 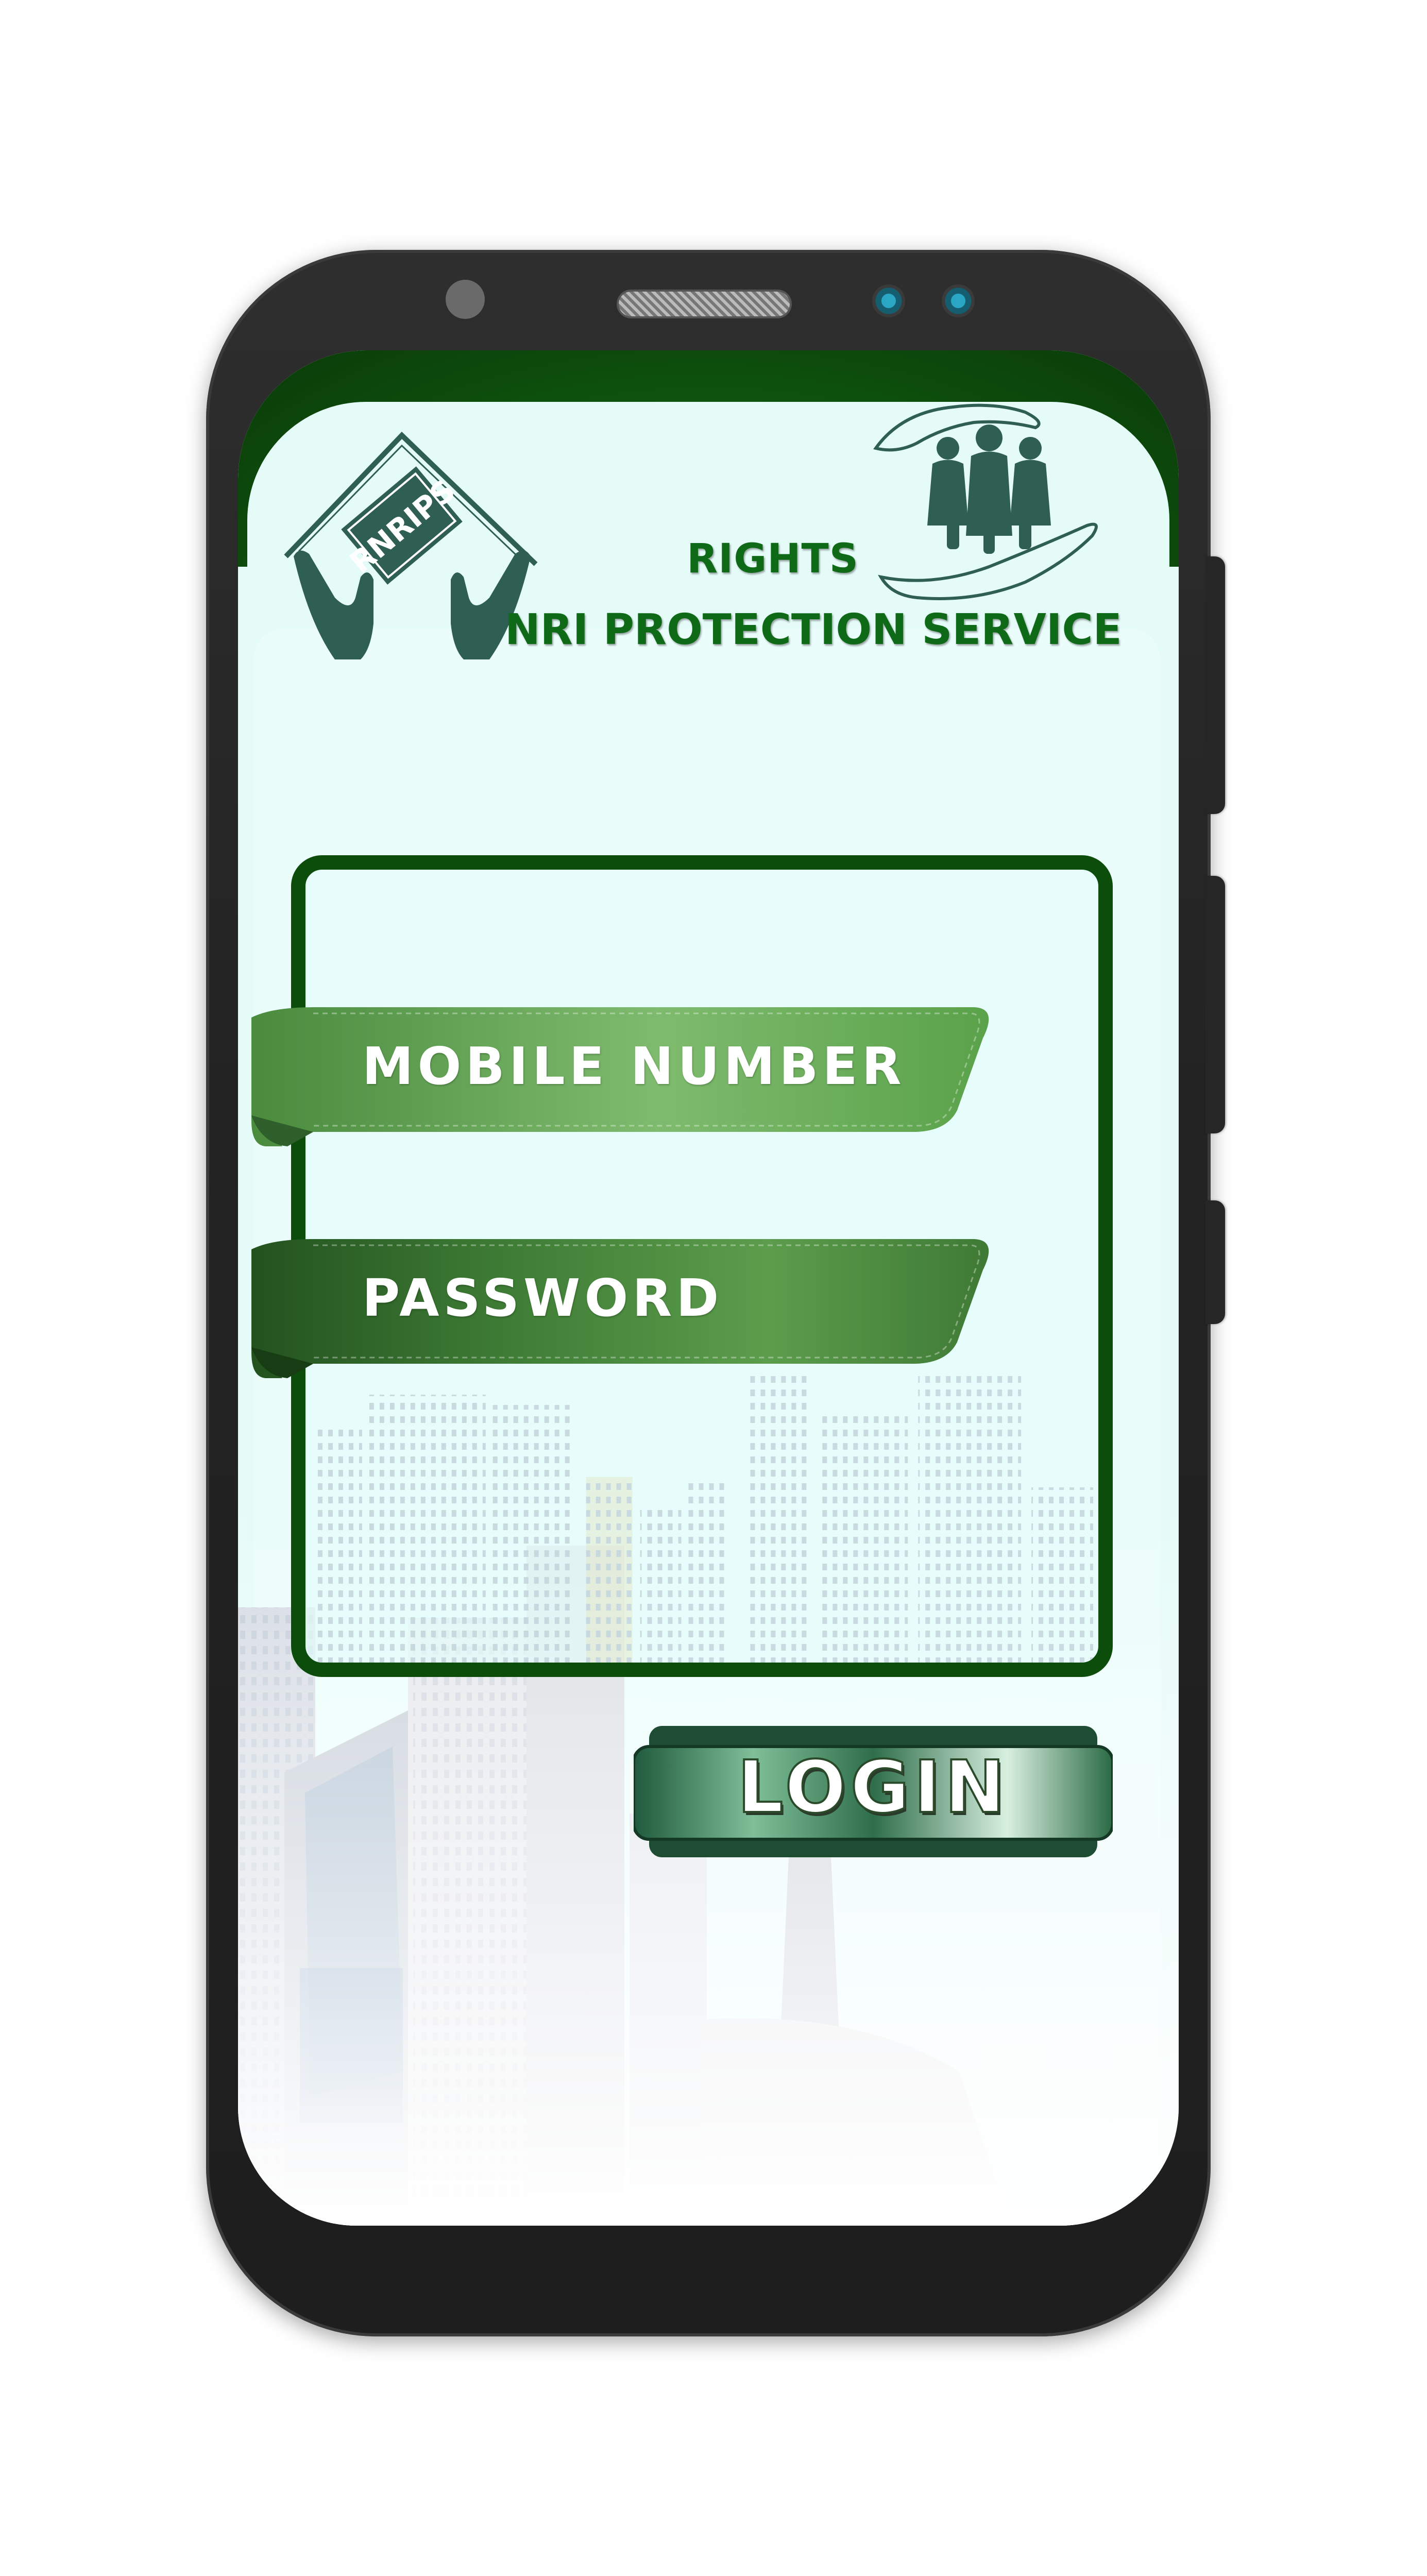 What do you see at coordinates (773, 559) in the screenshot?
I see `rights-title: RIGHTS` at bounding box center [773, 559].